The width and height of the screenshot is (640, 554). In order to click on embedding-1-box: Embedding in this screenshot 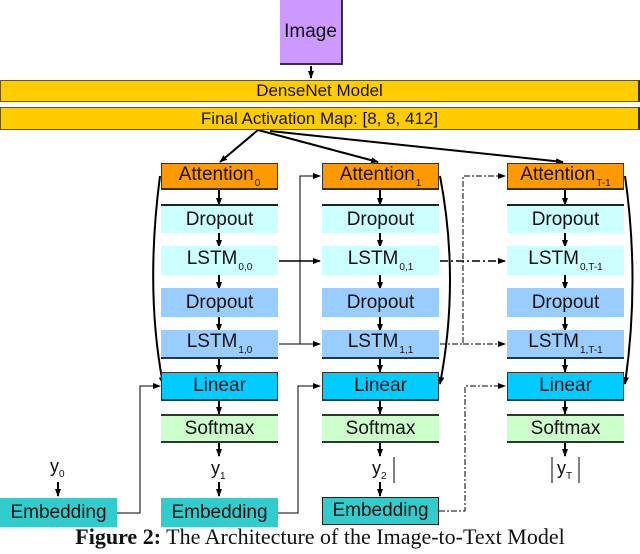, I will do `click(219, 512)`.